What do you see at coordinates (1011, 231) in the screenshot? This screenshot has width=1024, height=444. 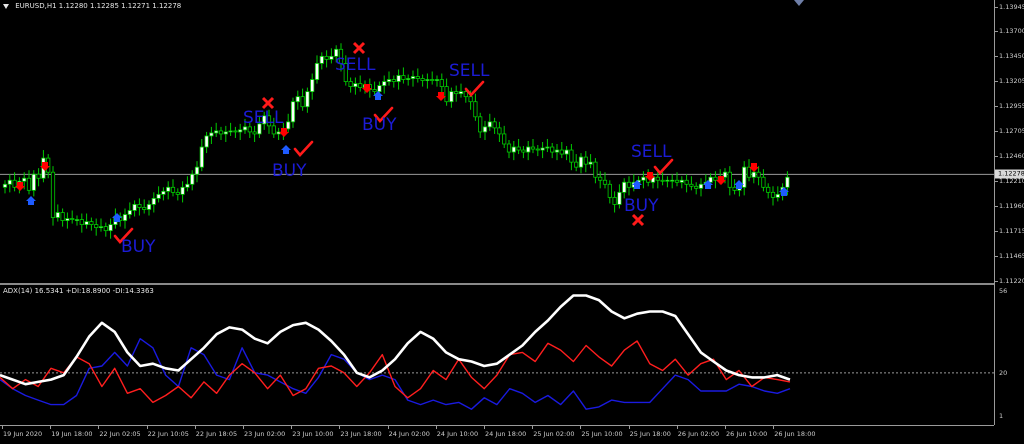 I see `price-label: 1.11715` at bounding box center [1011, 231].